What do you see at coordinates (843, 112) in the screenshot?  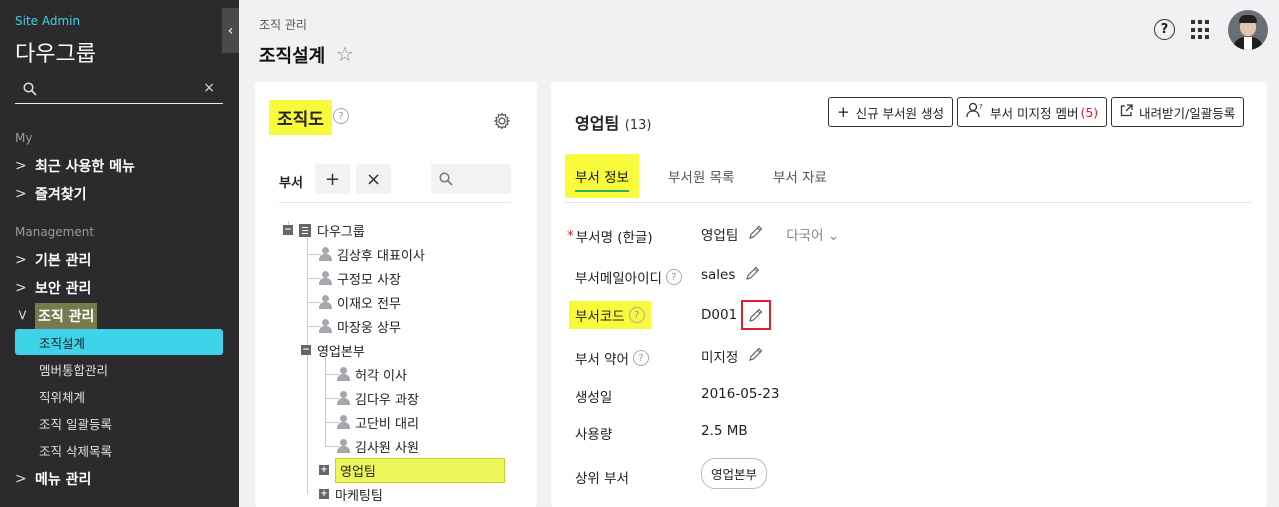 I see `plus-icon: +` at bounding box center [843, 112].